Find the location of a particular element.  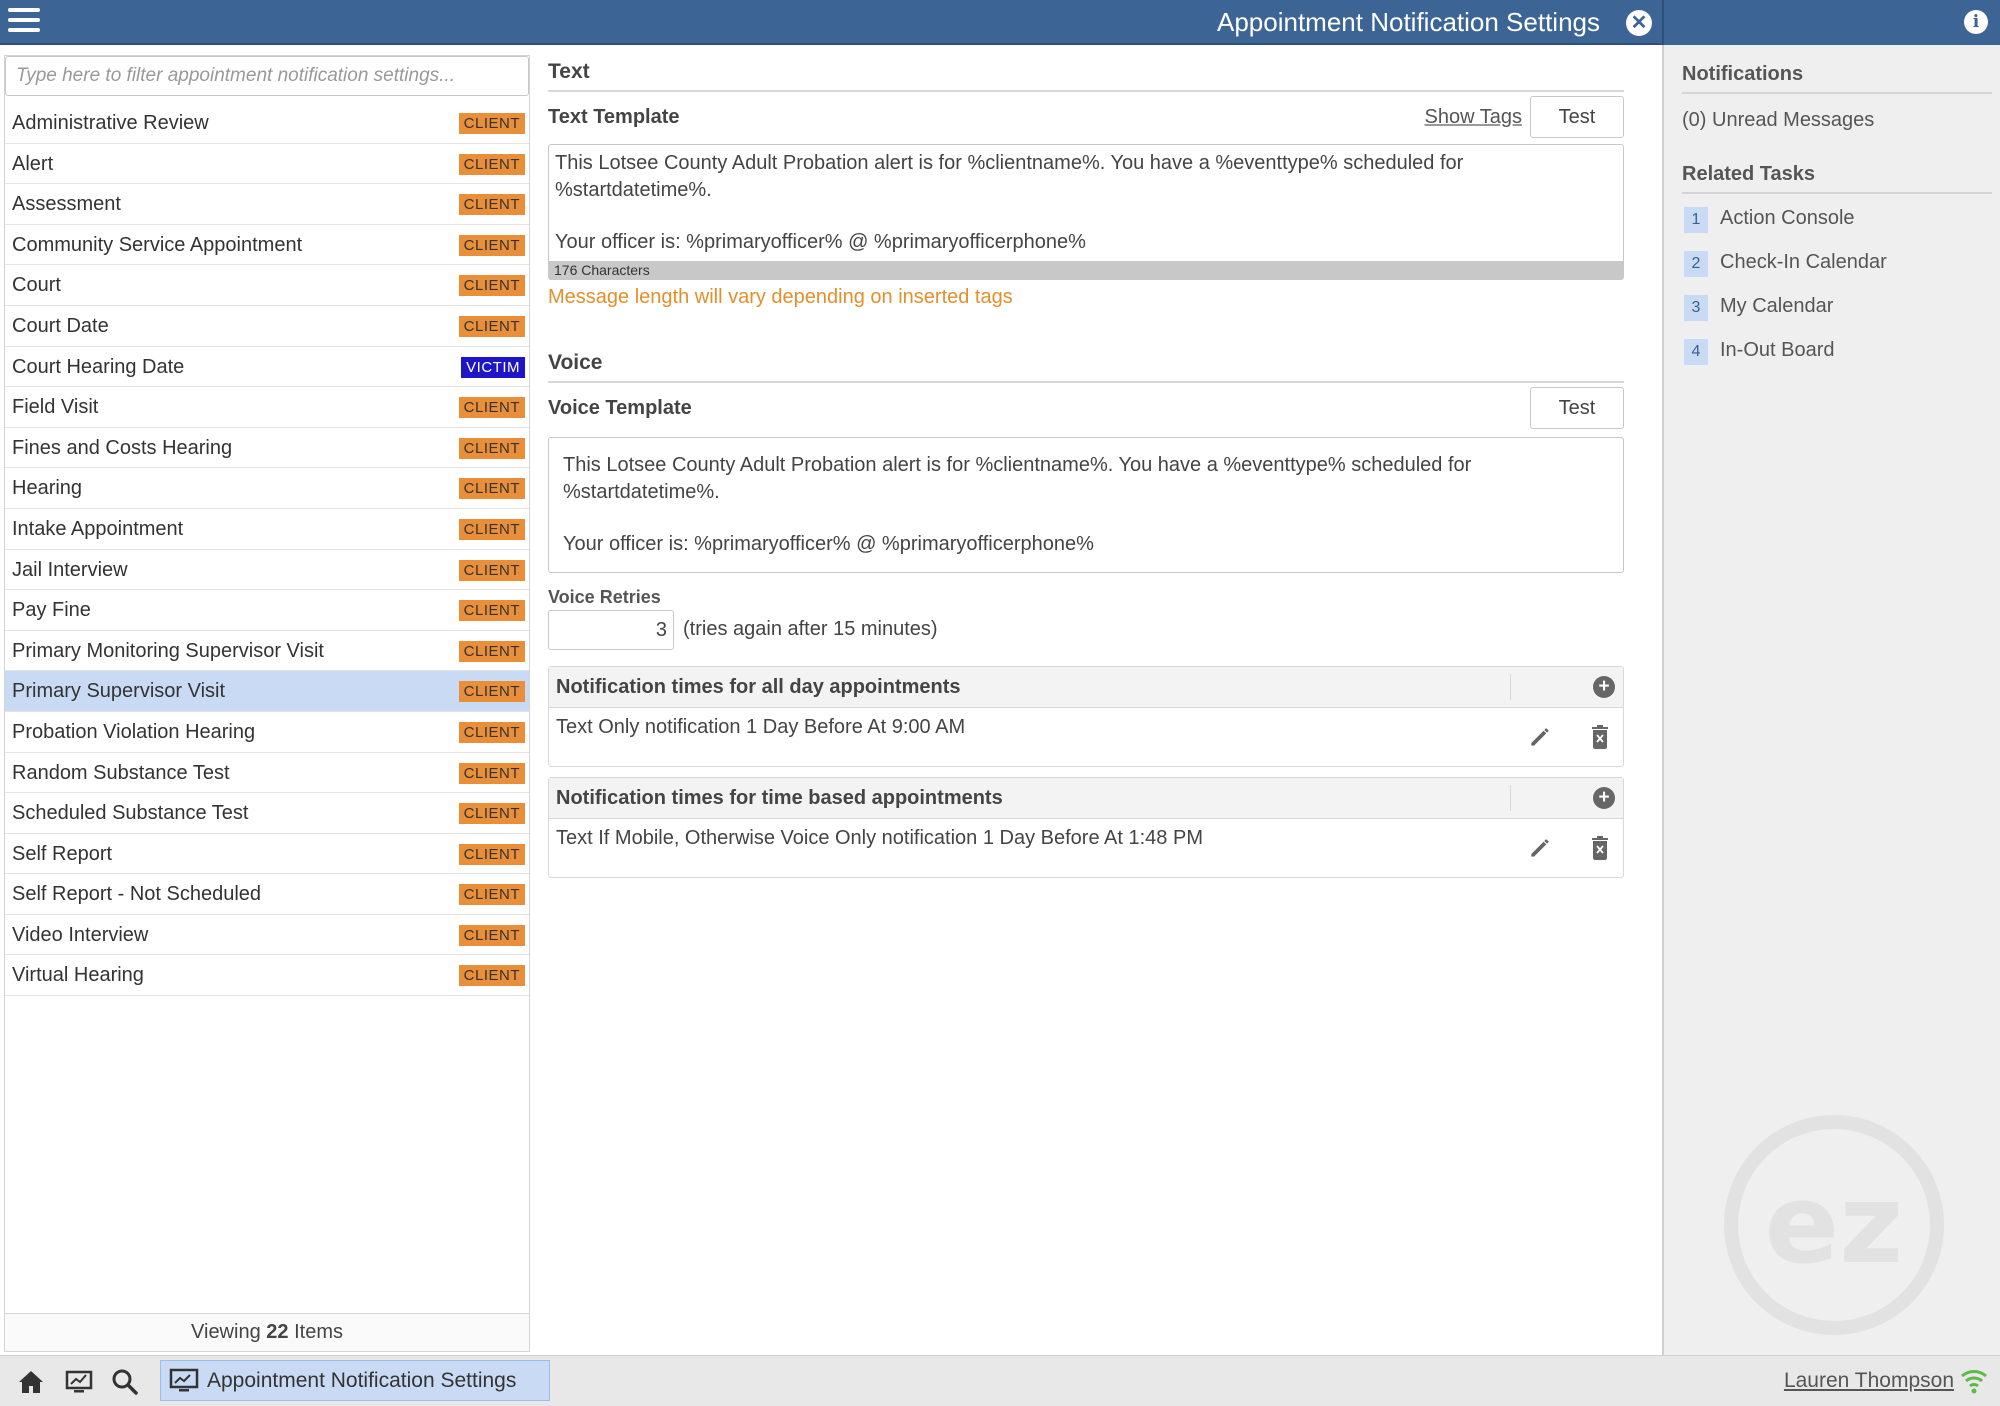

list-item: Hearing CLIENT is located at coordinates (267, 488).